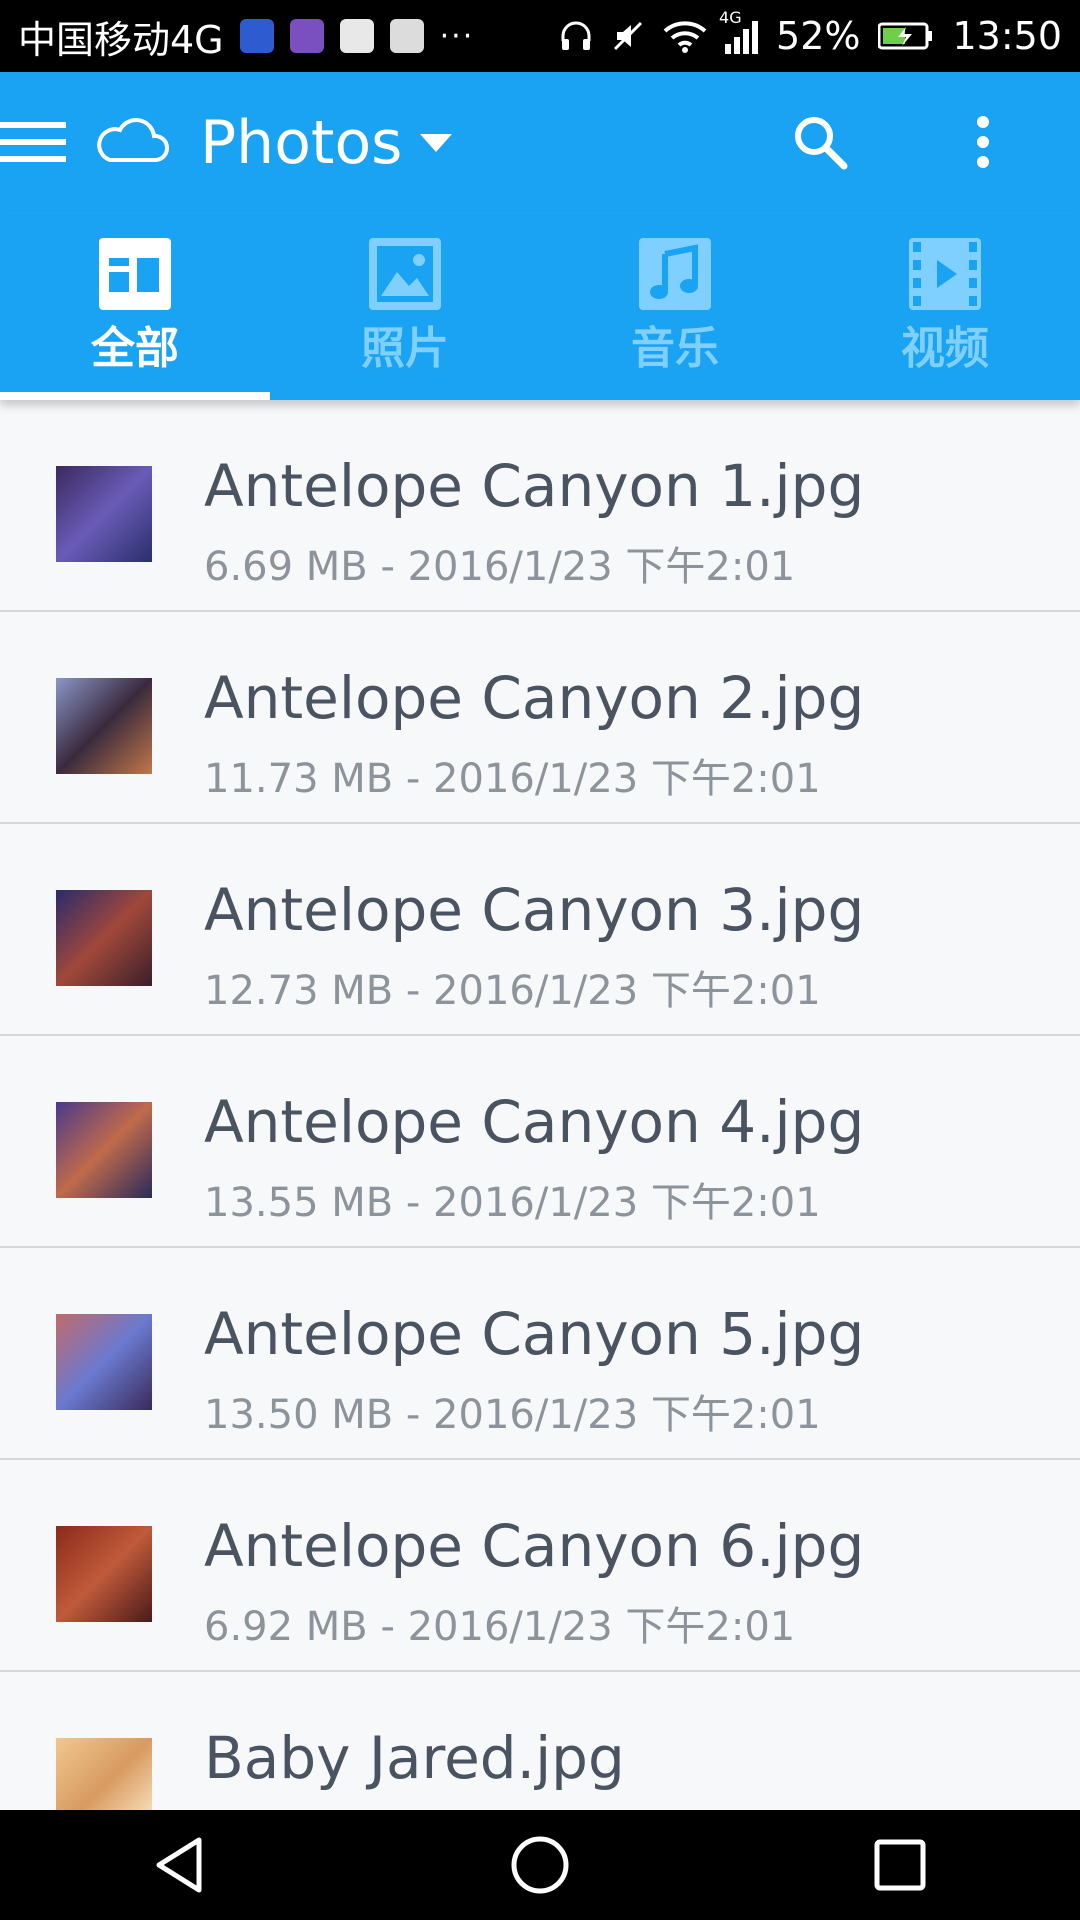 This screenshot has height=1920, width=1080. What do you see at coordinates (685, 37) in the screenshot?
I see `wifi-icon` at bounding box center [685, 37].